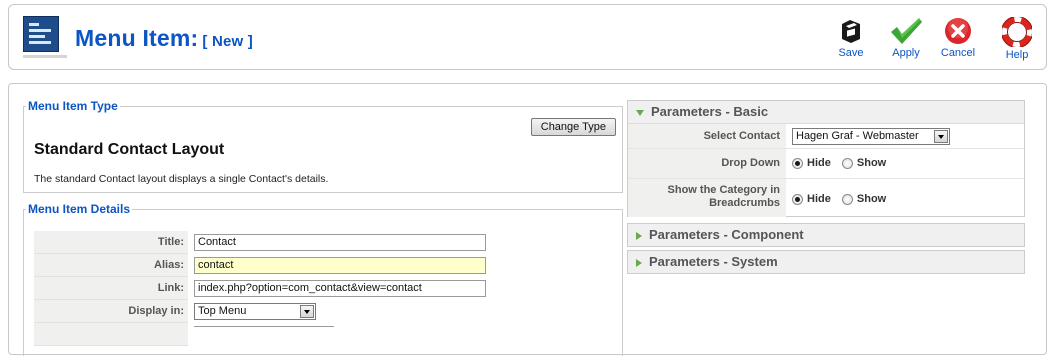  I want to click on display-in-label: Display in:, so click(111, 311).